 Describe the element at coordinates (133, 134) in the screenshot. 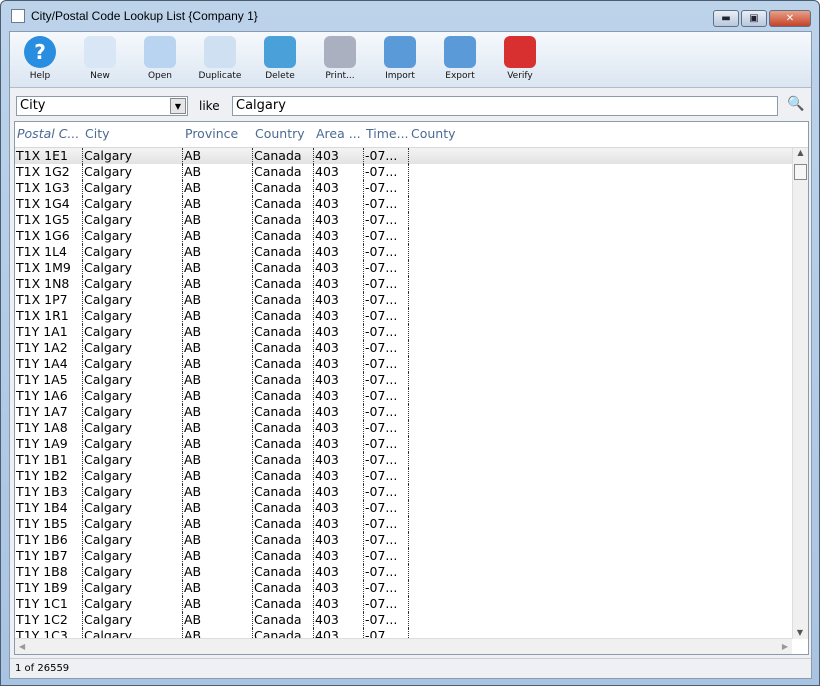

I see `column-header: City` at that location.